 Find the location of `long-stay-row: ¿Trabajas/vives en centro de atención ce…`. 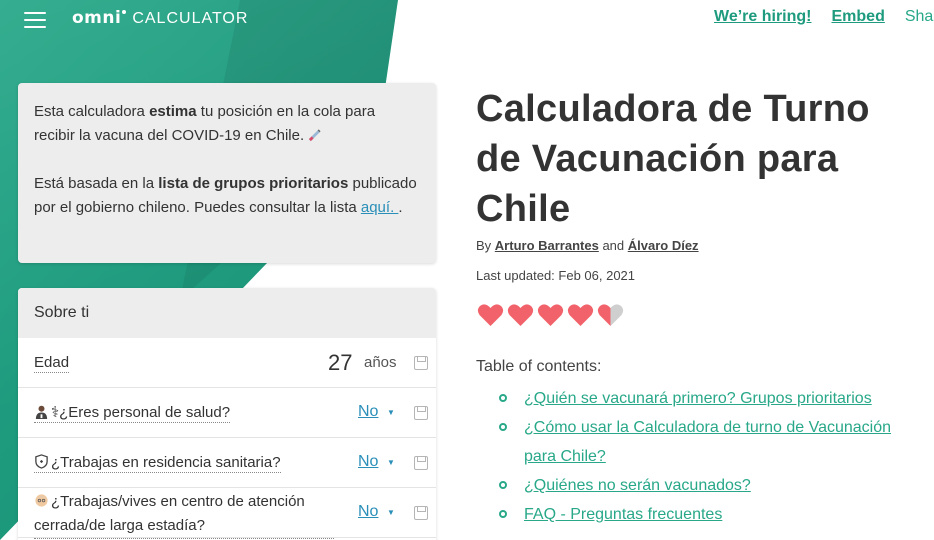

long-stay-row: ¿Trabajas/vives en centro de atención ce… is located at coordinates (227, 513).